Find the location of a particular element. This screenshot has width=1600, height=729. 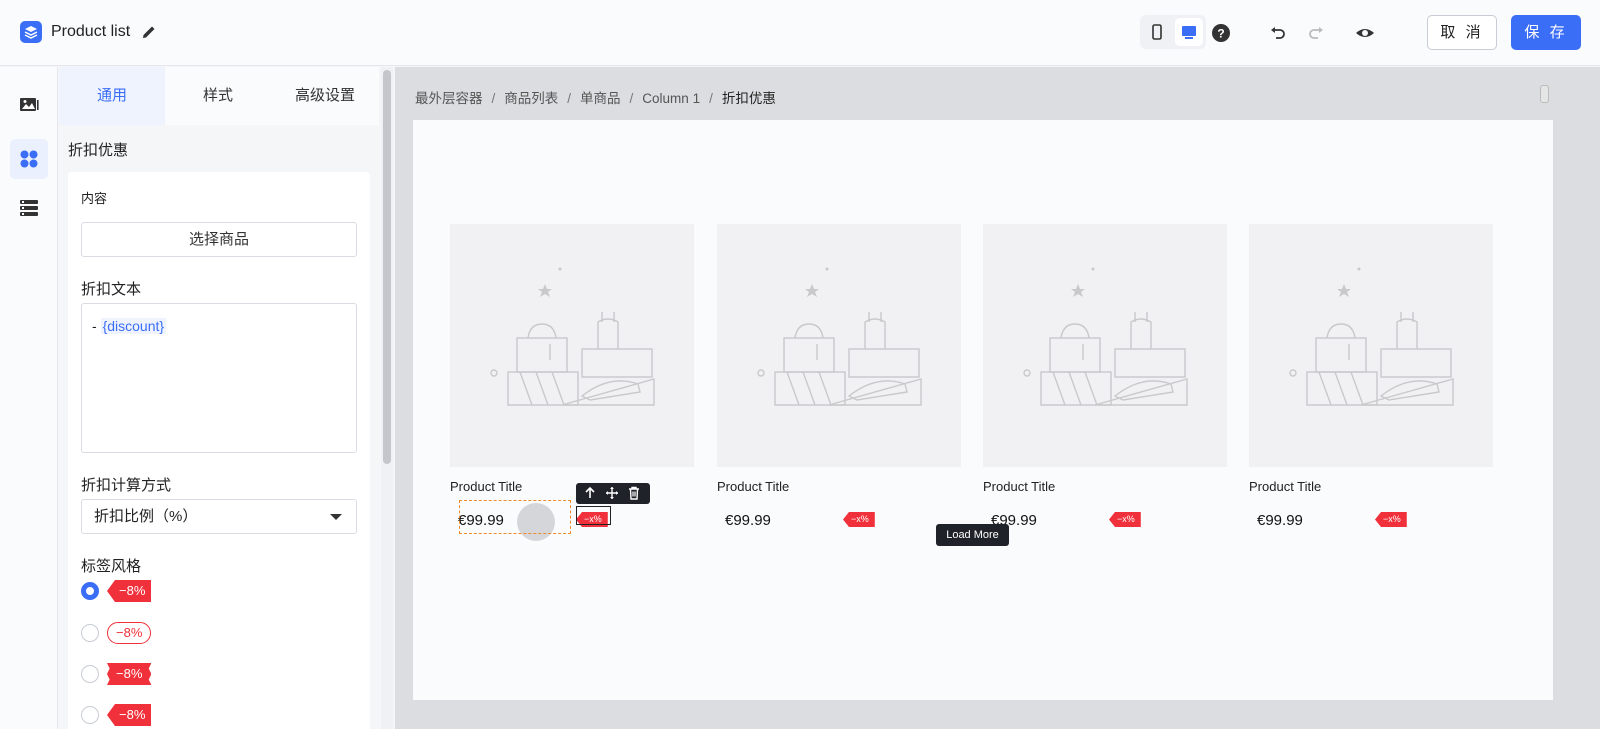

device-switcher is located at coordinates (1173, 32).